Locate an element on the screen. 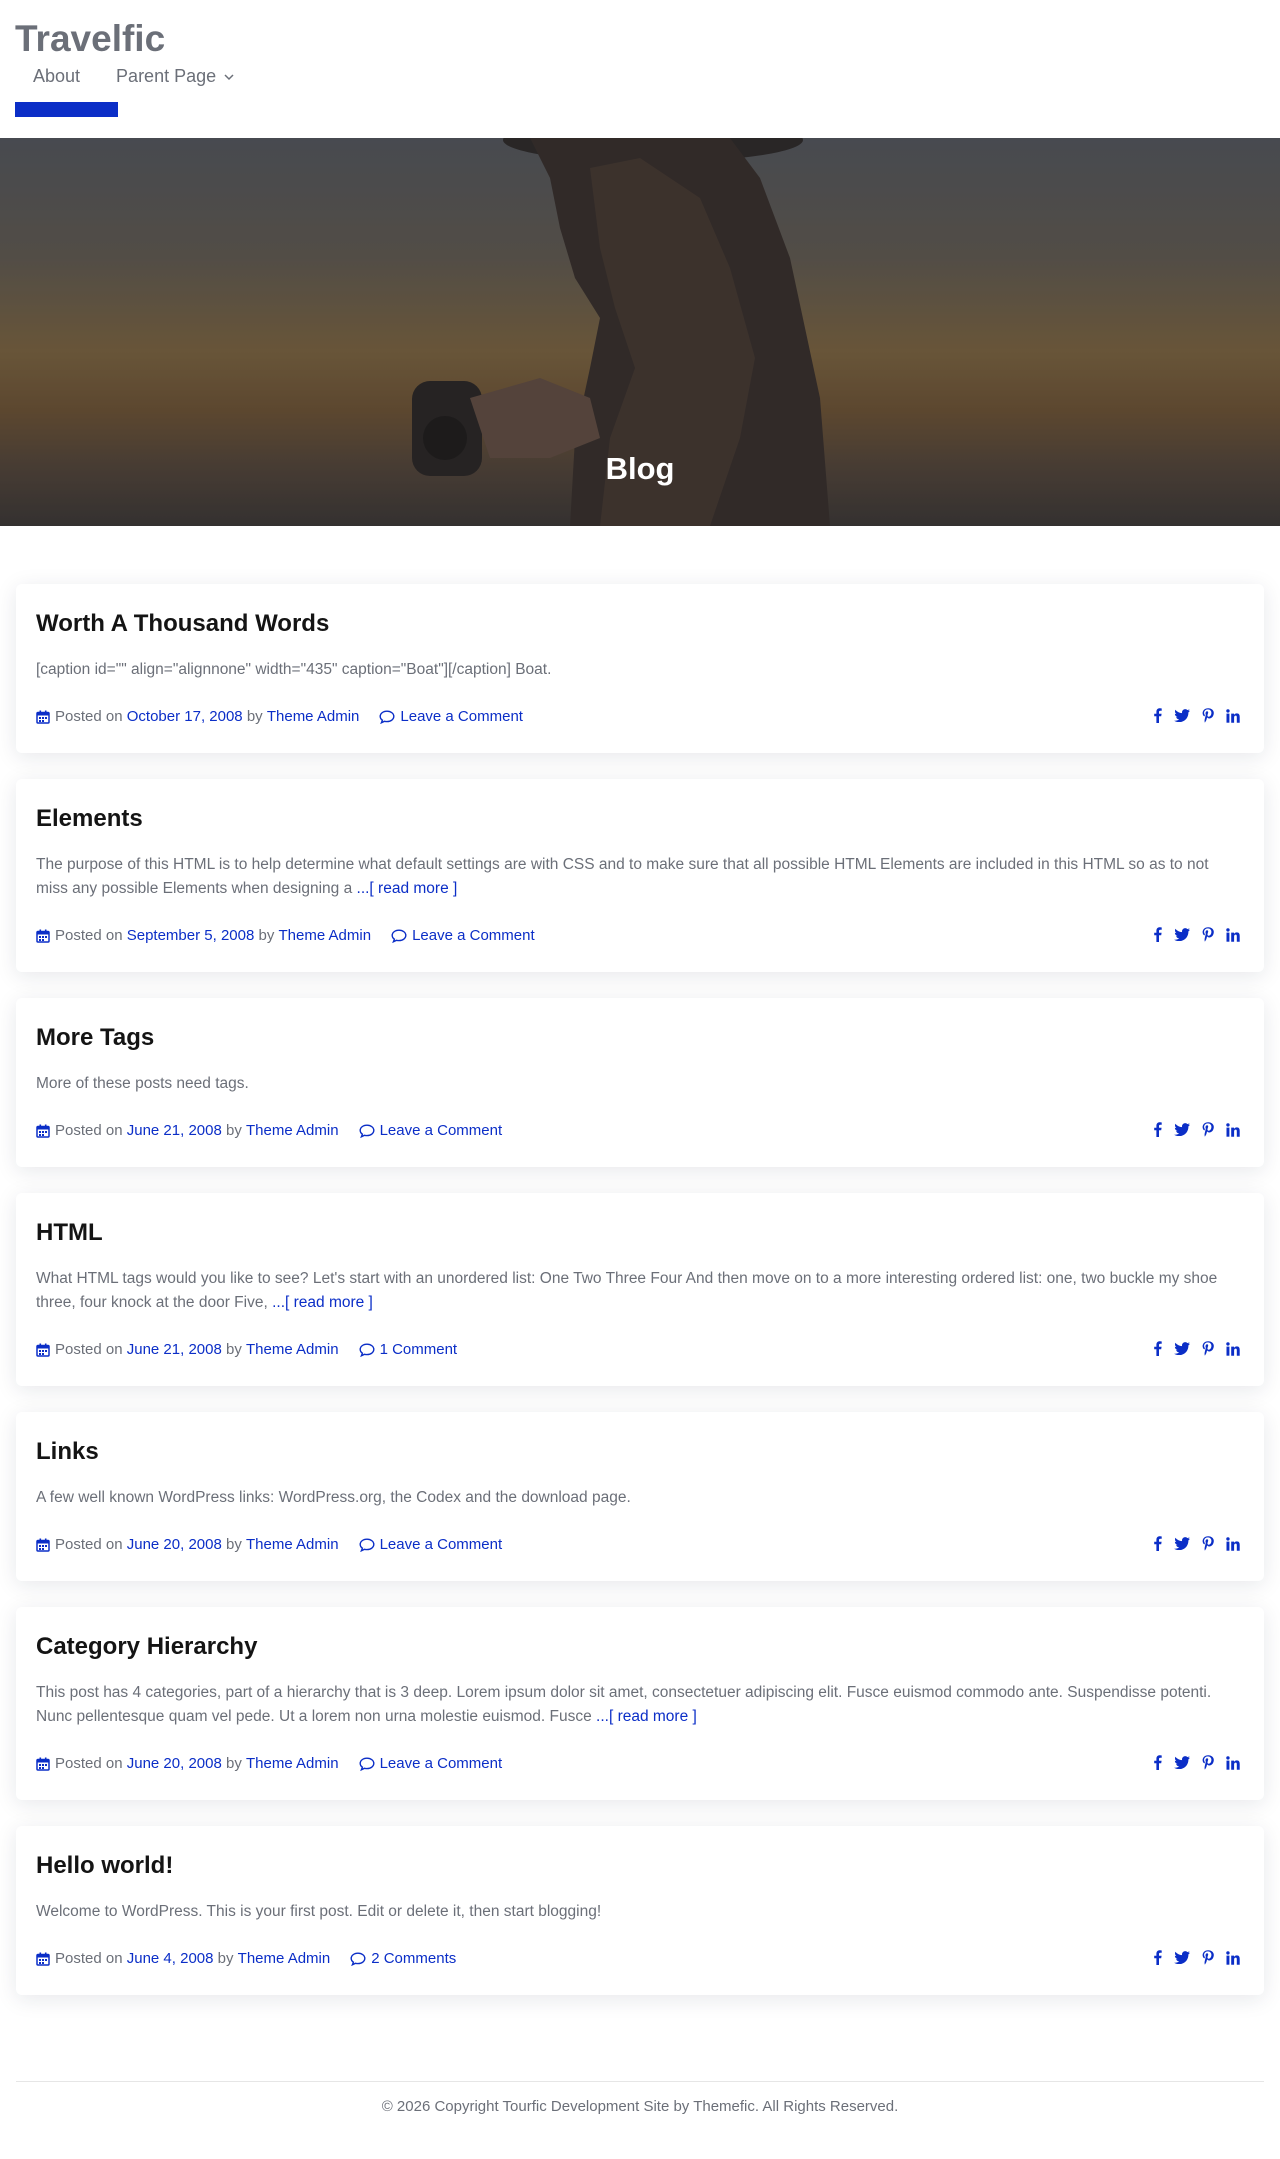 The width and height of the screenshot is (1280, 2159). comments-link: 1 Comment is located at coordinates (419, 1349).